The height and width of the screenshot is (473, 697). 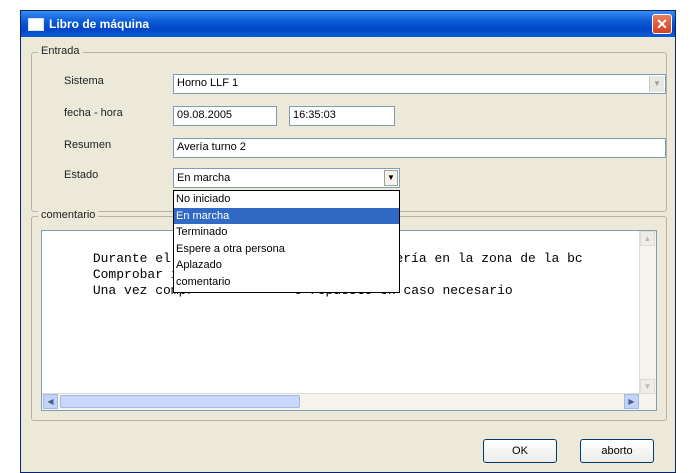 What do you see at coordinates (647, 312) in the screenshot?
I see `vertical-scrollbar: ▲ ▼` at bounding box center [647, 312].